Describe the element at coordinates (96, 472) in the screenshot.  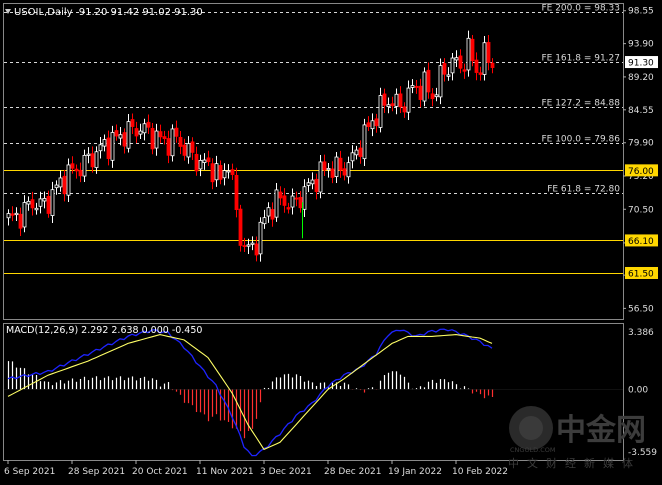
I see `time-axis-label: 28 Sep 2021` at that location.